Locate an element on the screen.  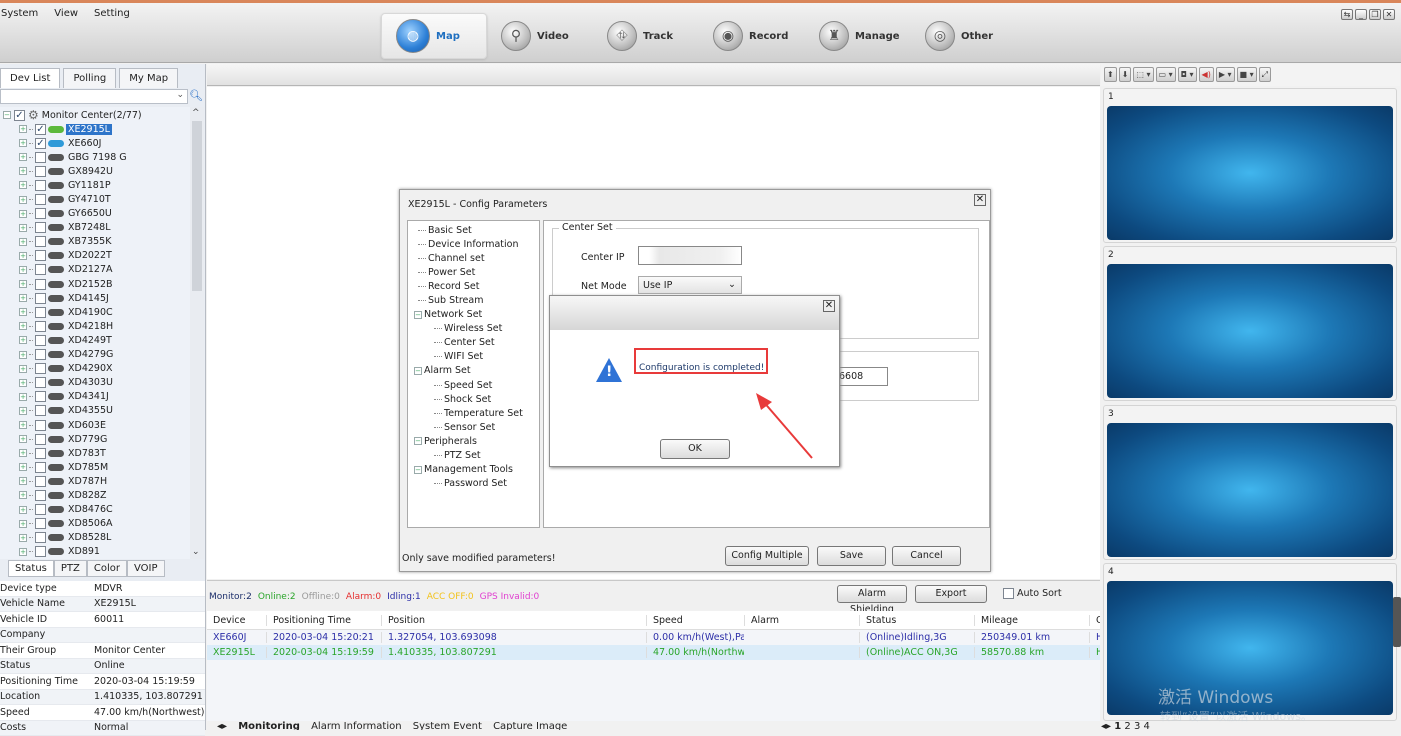
volume-slider is located at coordinates (1397, 622).